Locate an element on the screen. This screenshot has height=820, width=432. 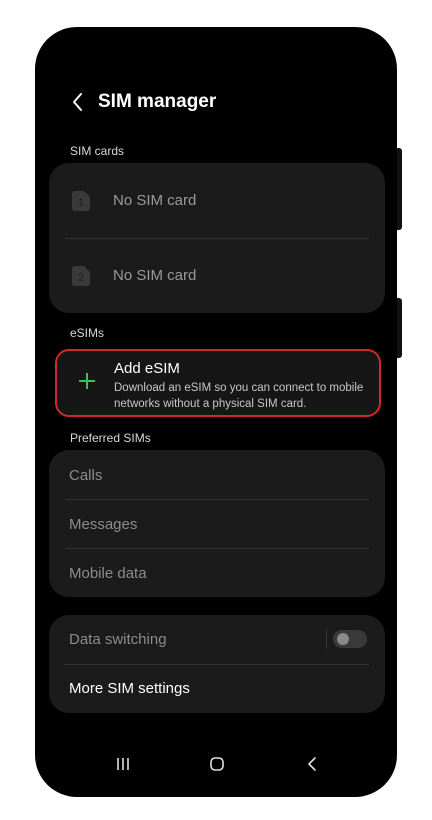
section-label-sim-cards: SIM cards is located at coordinates (97, 151).